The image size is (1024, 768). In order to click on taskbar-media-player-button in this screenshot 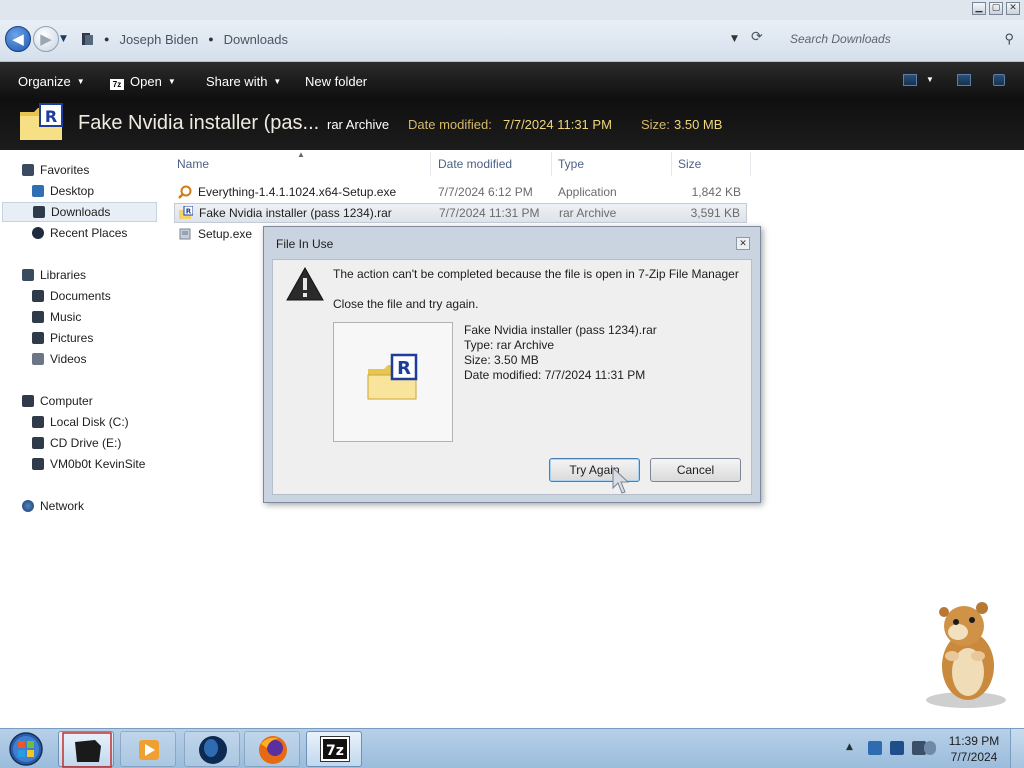, I will do `click(148, 749)`.